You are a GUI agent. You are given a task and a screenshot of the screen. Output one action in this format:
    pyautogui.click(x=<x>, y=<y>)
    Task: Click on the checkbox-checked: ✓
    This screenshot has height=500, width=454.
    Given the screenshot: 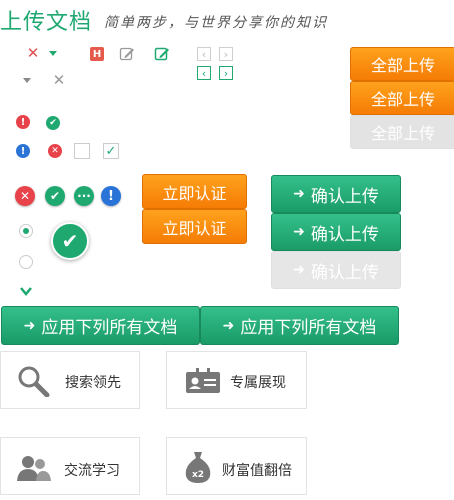 What is the action you would take?
    pyautogui.click(x=111, y=151)
    